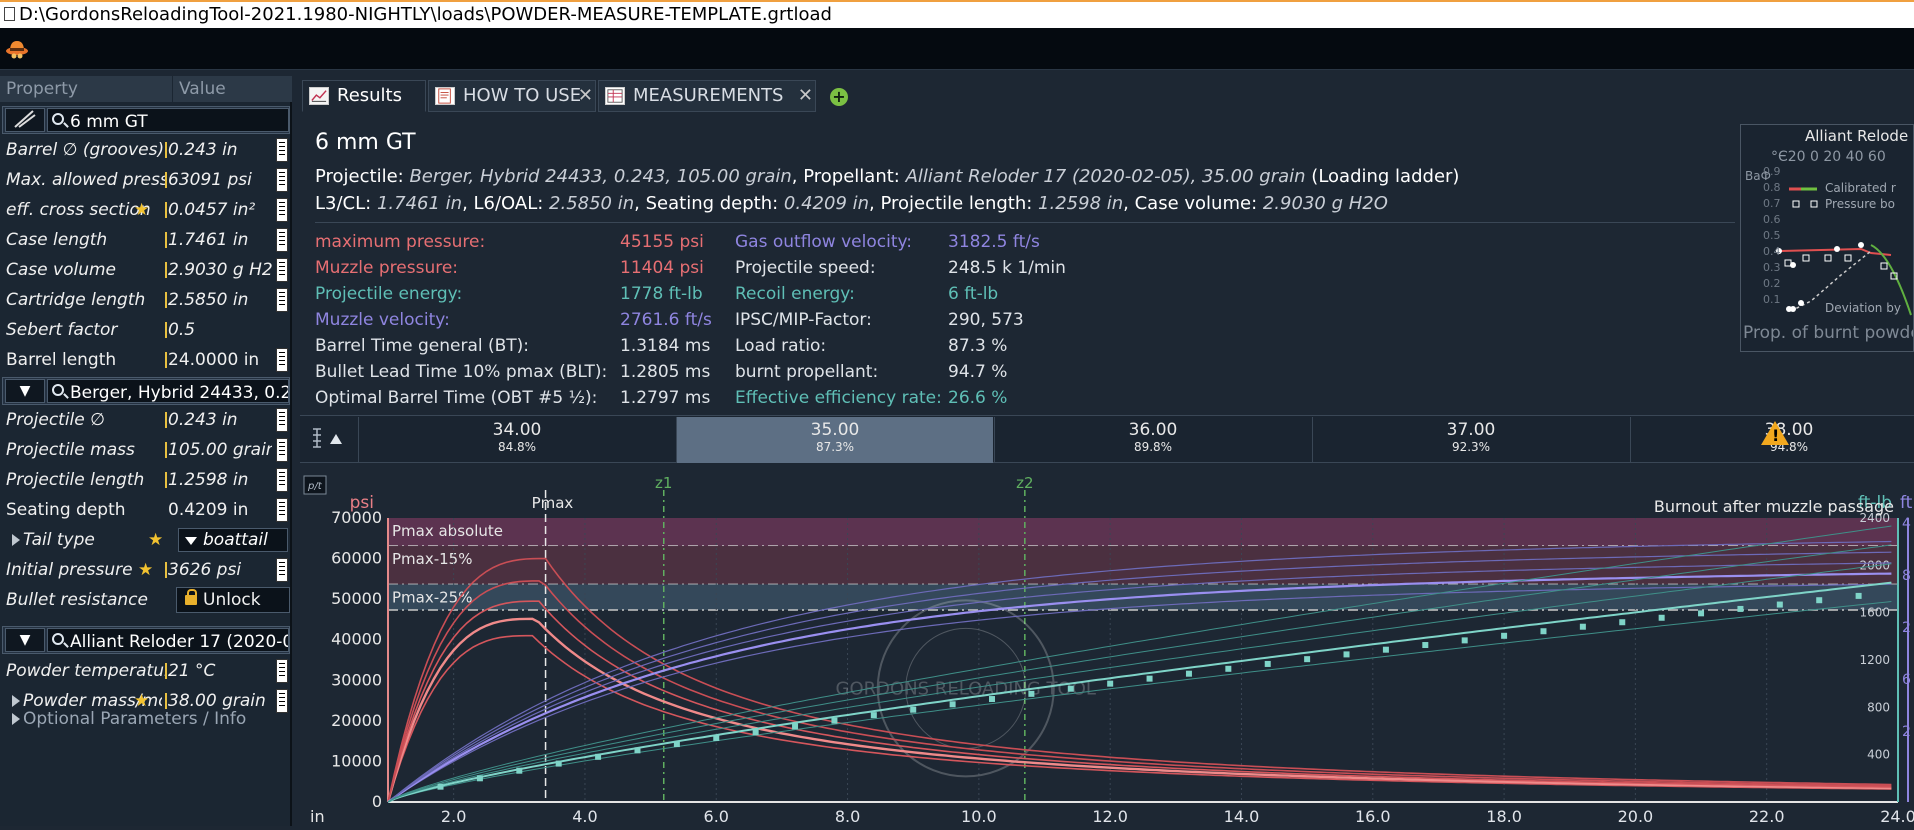  Describe the element at coordinates (233, 540) in the screenshot. I see `tail-type-dropdown: boattail` at that location.